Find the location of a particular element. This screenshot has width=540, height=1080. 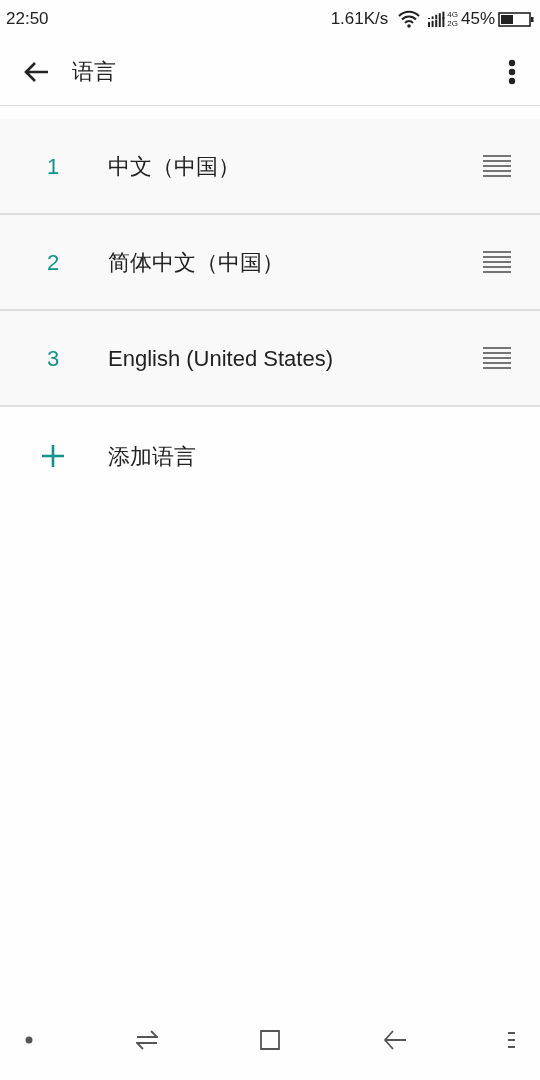

menu-icon is located at coordinates (512, 1040).